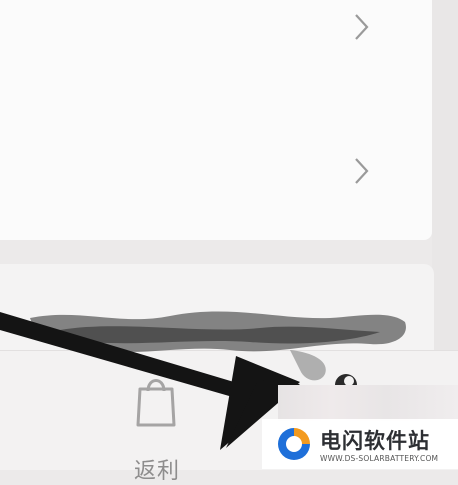 The image size is (458, 485). I want to click on watermark-url: WWW.DS-SOLARBATTERY.COM, so click(379, 458).